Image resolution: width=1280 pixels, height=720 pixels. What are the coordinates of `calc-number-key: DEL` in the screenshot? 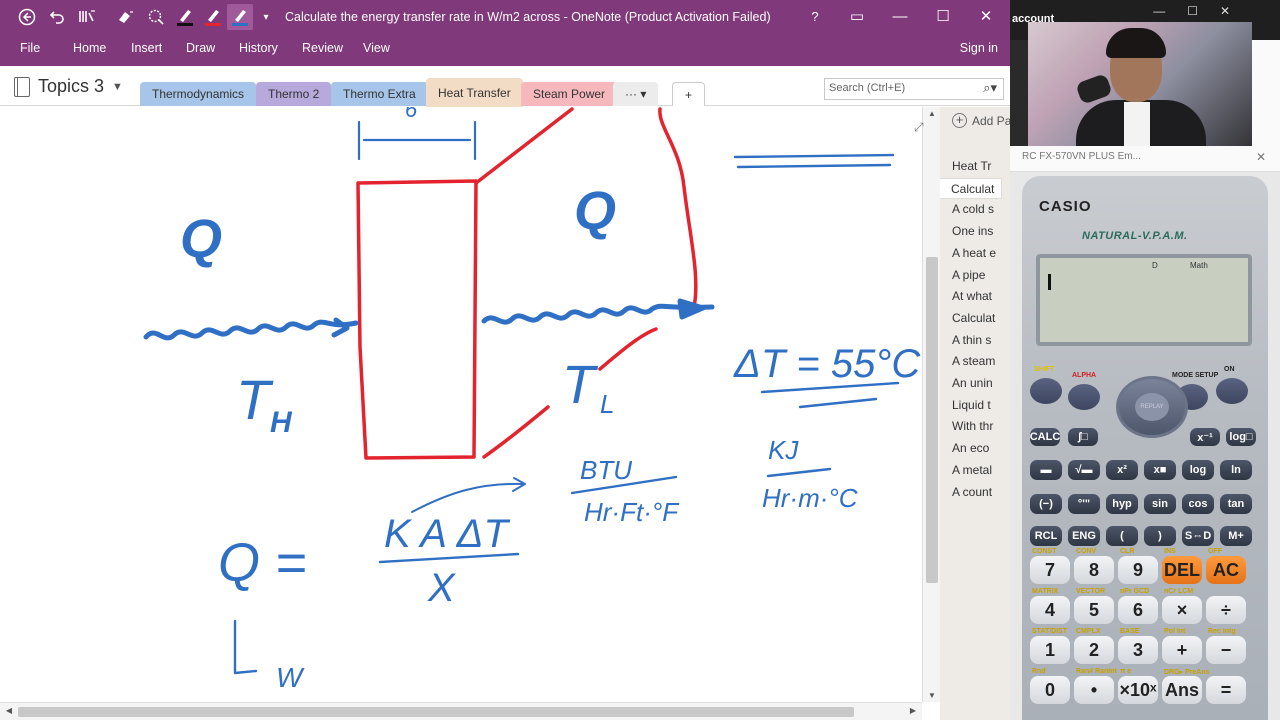 It's located at (1182, 570).